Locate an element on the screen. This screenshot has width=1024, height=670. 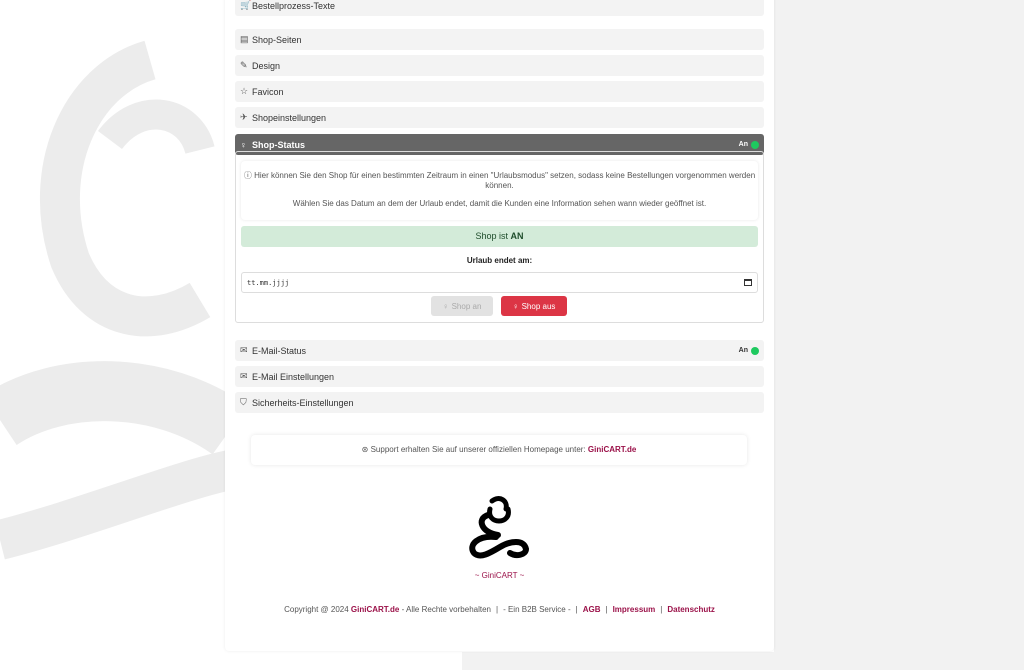
layout-icon: ▤ is located at coordinates (244, 39).